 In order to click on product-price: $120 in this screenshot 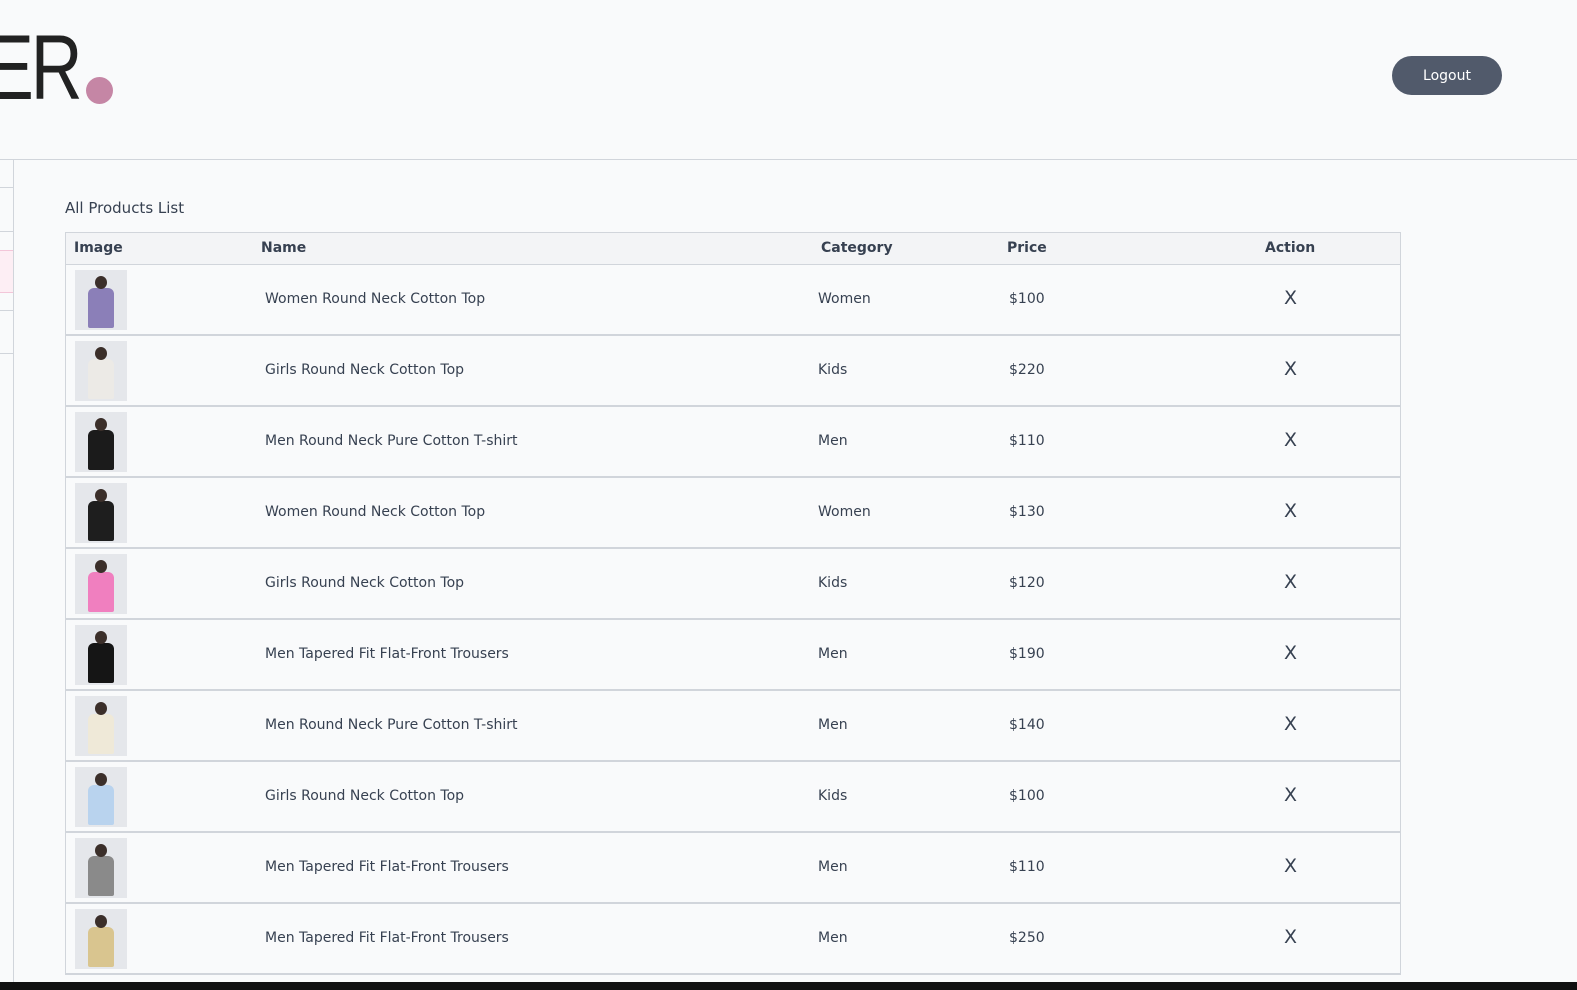, I will do `click(1027, 583)`.